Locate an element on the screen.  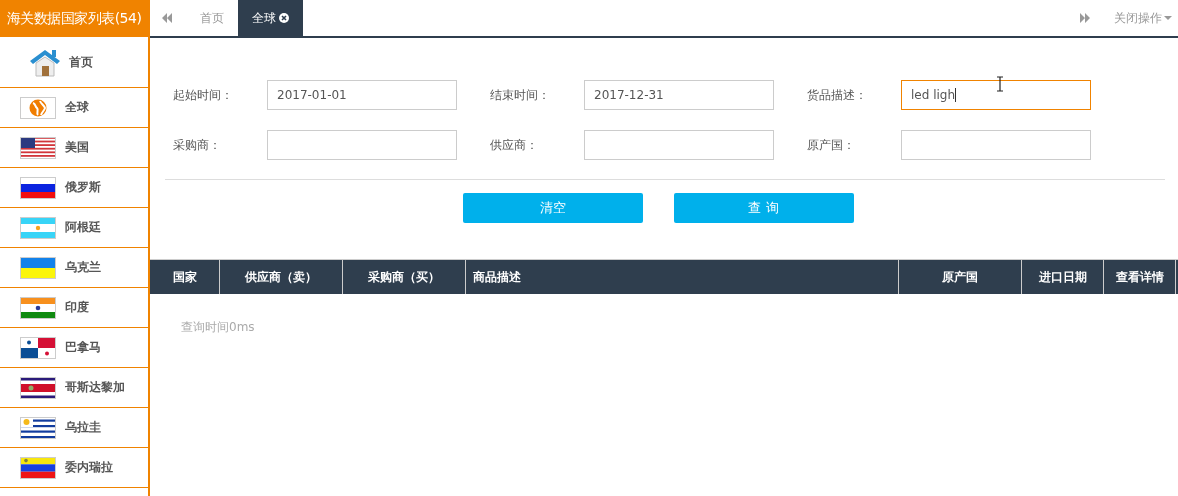
sidebar-item: 委内瑞拉 is located at coordinates (74, 468).